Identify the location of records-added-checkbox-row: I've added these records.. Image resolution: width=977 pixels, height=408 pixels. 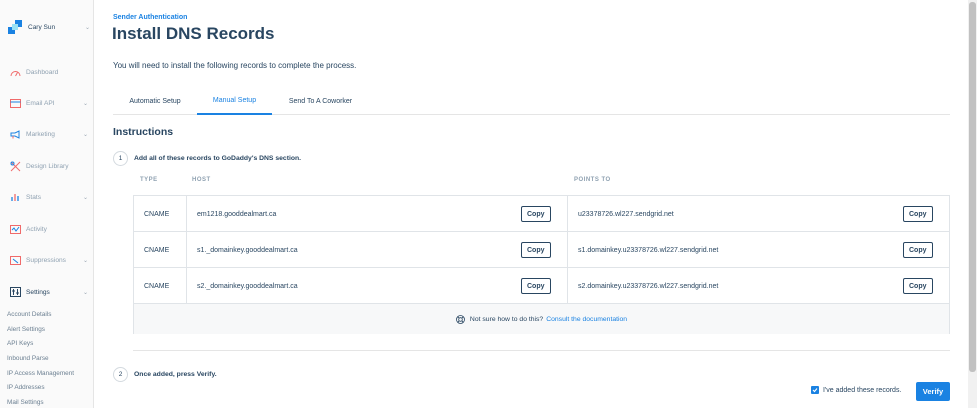
(856, 390).